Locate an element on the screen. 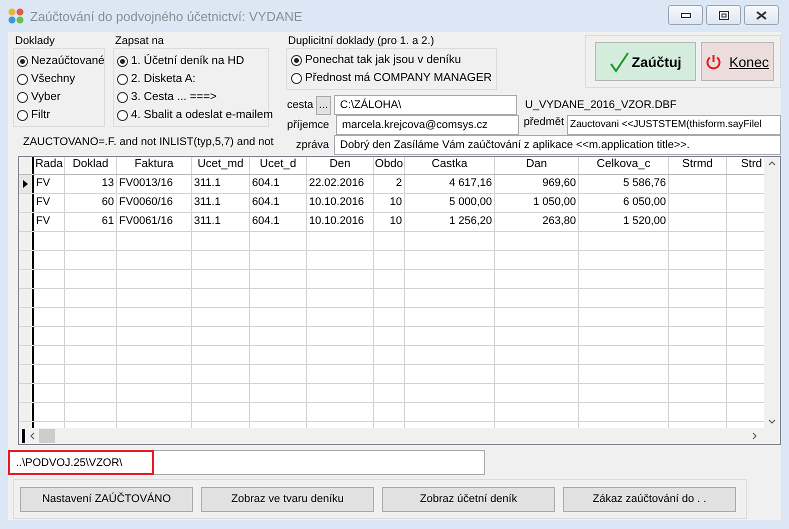 Image resolution: width=789 pixels, height=529 pixels. column-header: Doklad is located at coordinates (91, 165).